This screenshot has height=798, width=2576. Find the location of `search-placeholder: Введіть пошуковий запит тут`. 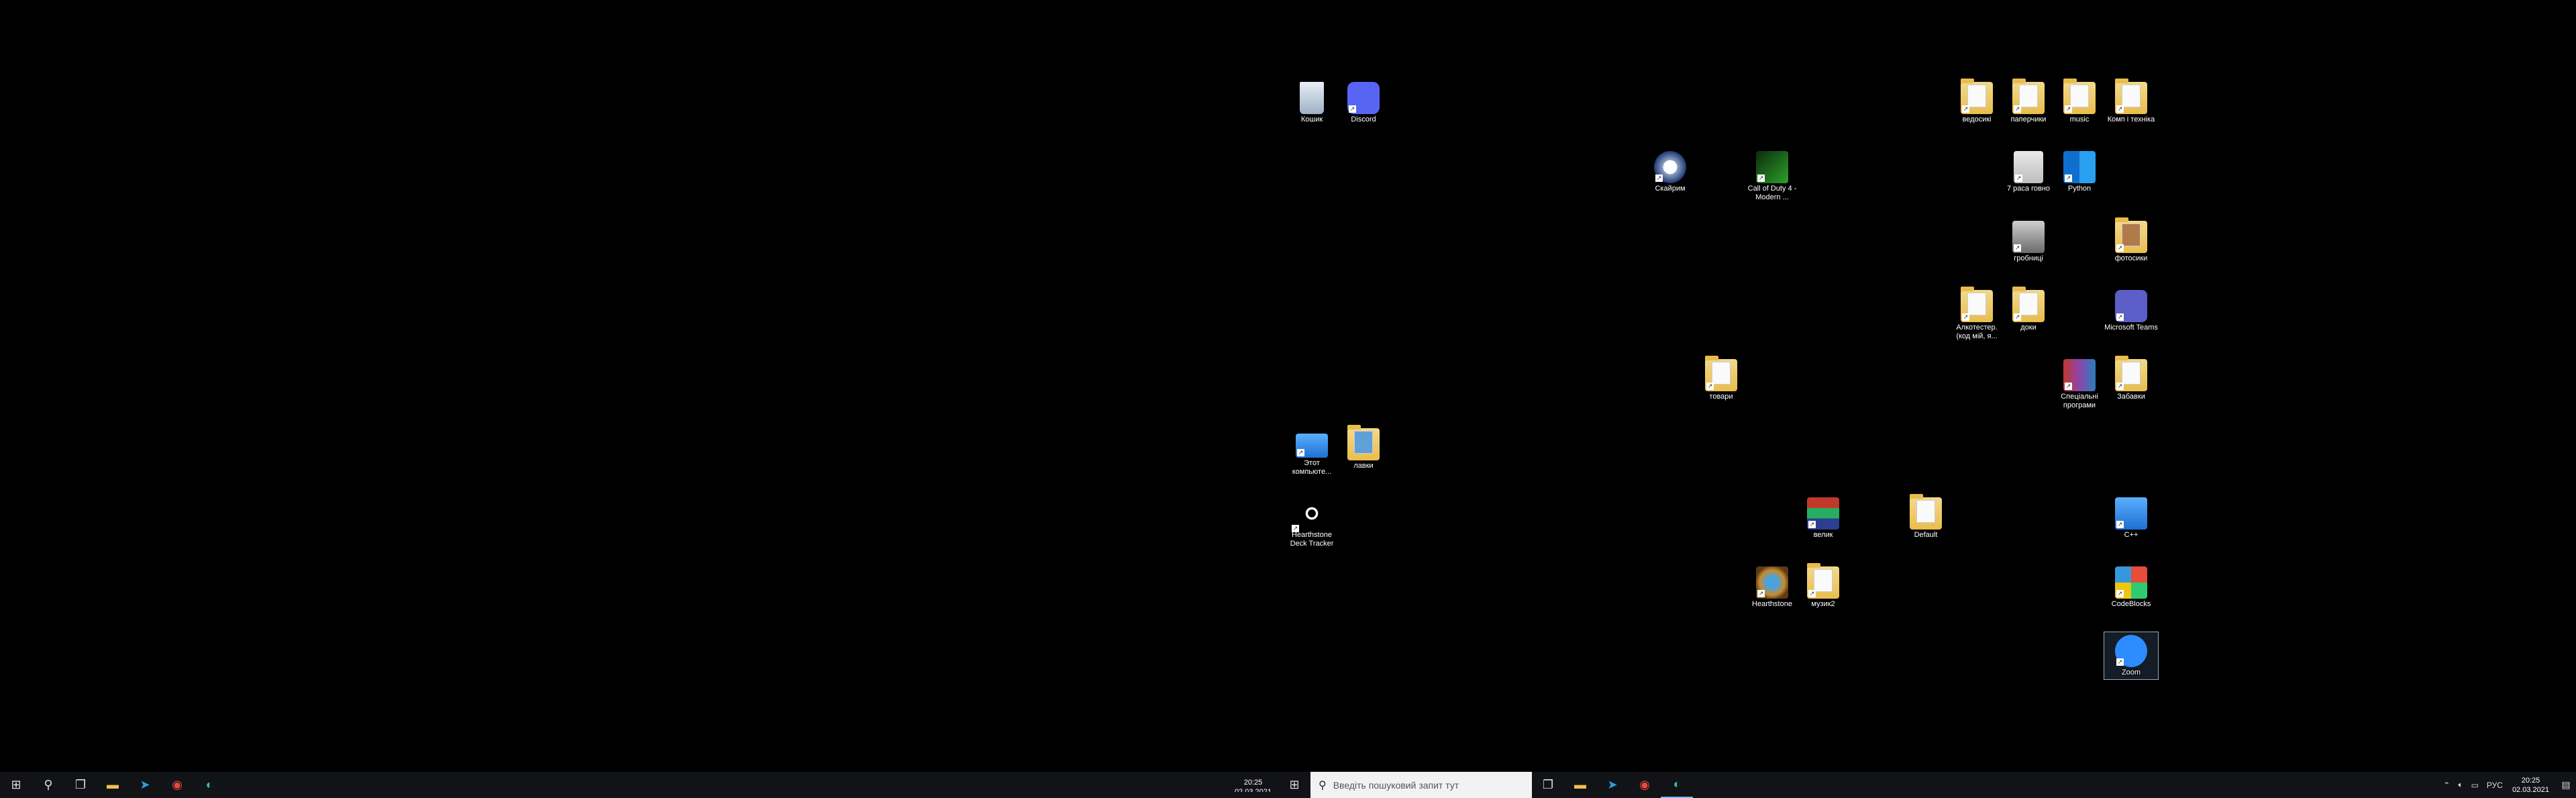

search-placeholder: Введіть пошуковий запит тут is located at coordinates (1396, 785).